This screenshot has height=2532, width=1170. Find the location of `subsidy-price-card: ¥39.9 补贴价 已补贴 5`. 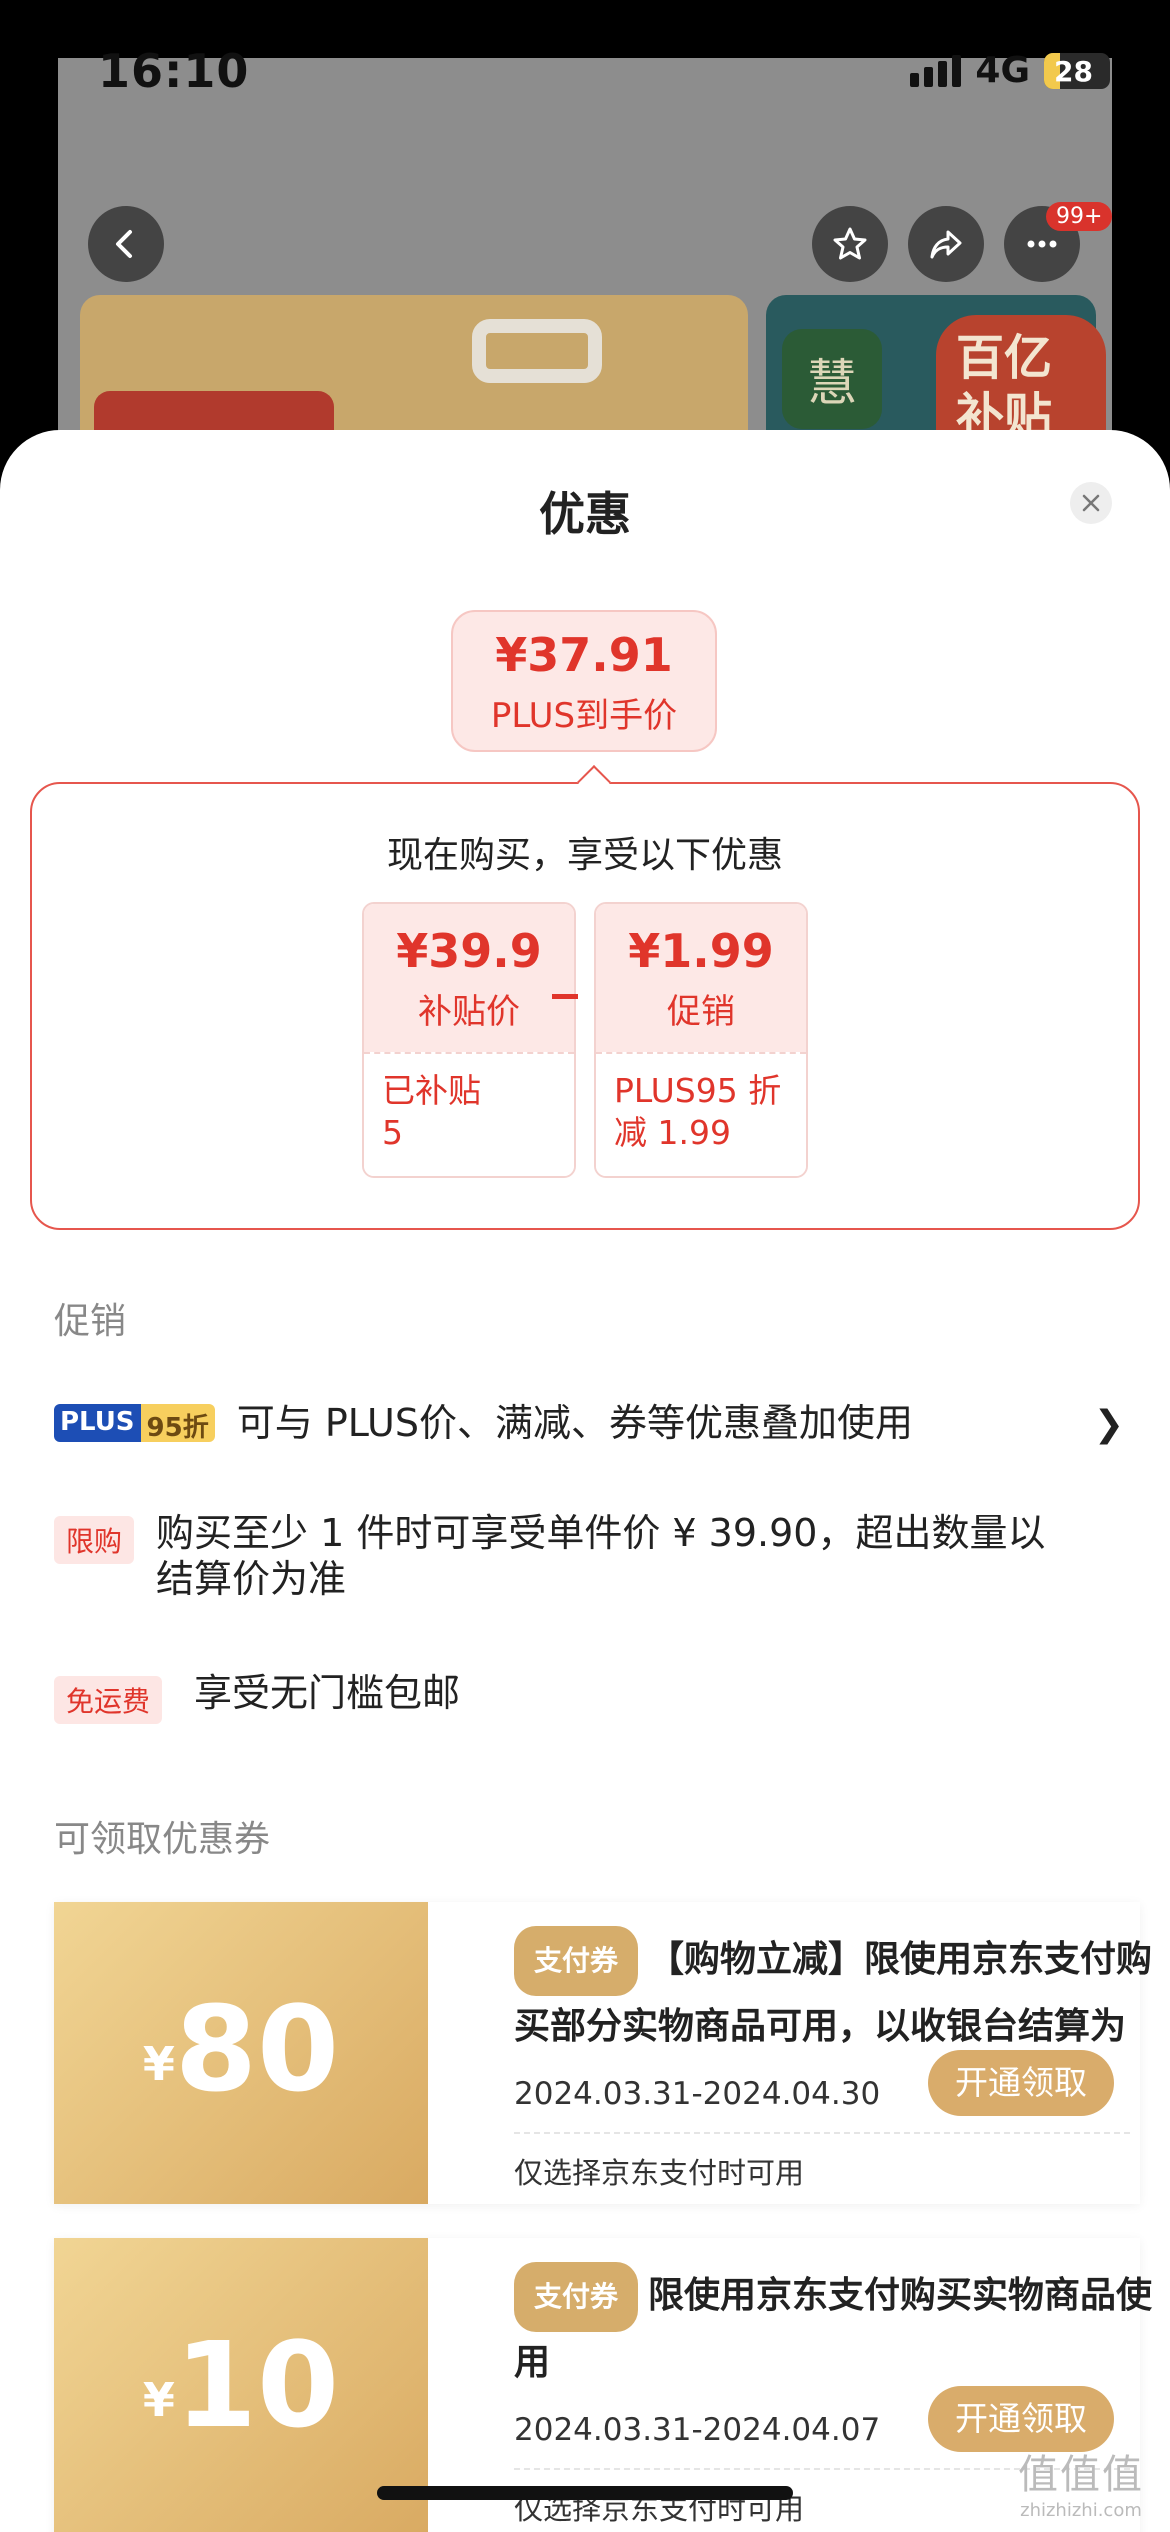

subsidy-price-card: ¥39.9 补贴价 已补贴 5 is located at coordinates (469, 1040).